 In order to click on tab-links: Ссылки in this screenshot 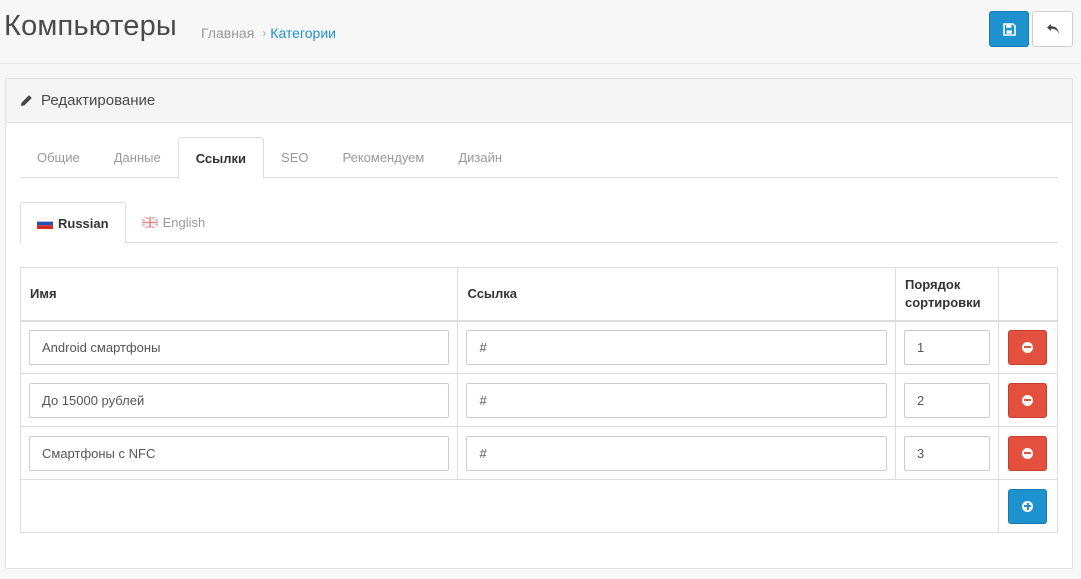, I will do `click(221, 158)`.